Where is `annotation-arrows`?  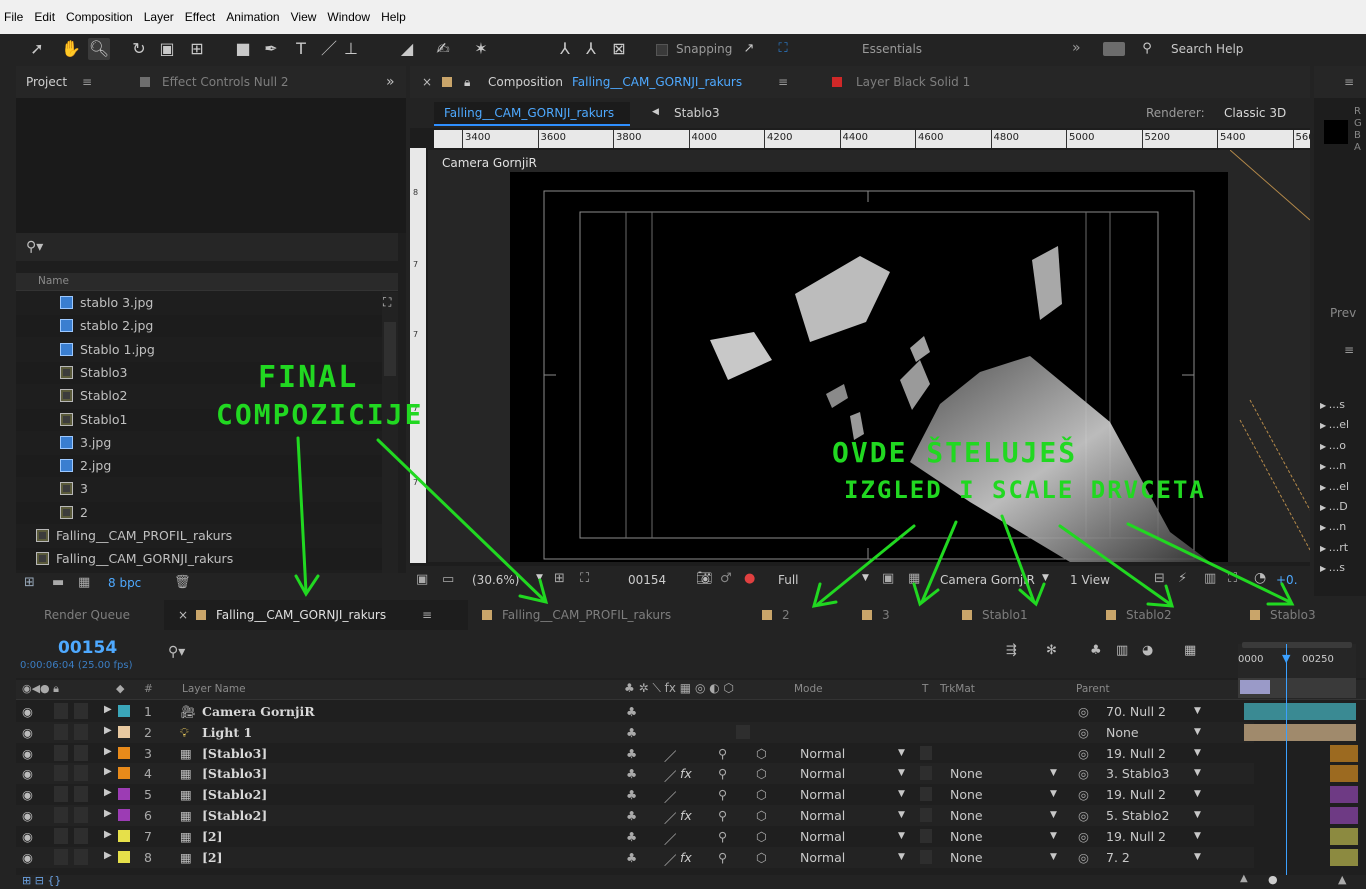
annotation-arrows is located at coordinates (794, 522).